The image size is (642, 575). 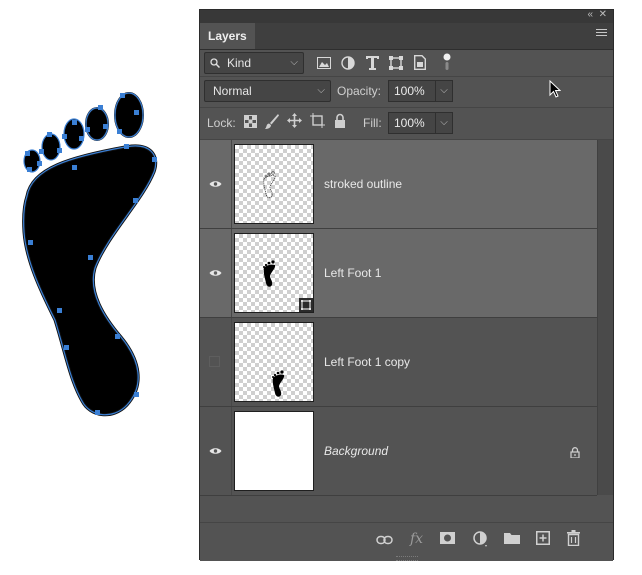 What do you see at coordinates (398, 451) in the screenshot?
I see `layer-row-background: Background` at bounding box center [398, 451].